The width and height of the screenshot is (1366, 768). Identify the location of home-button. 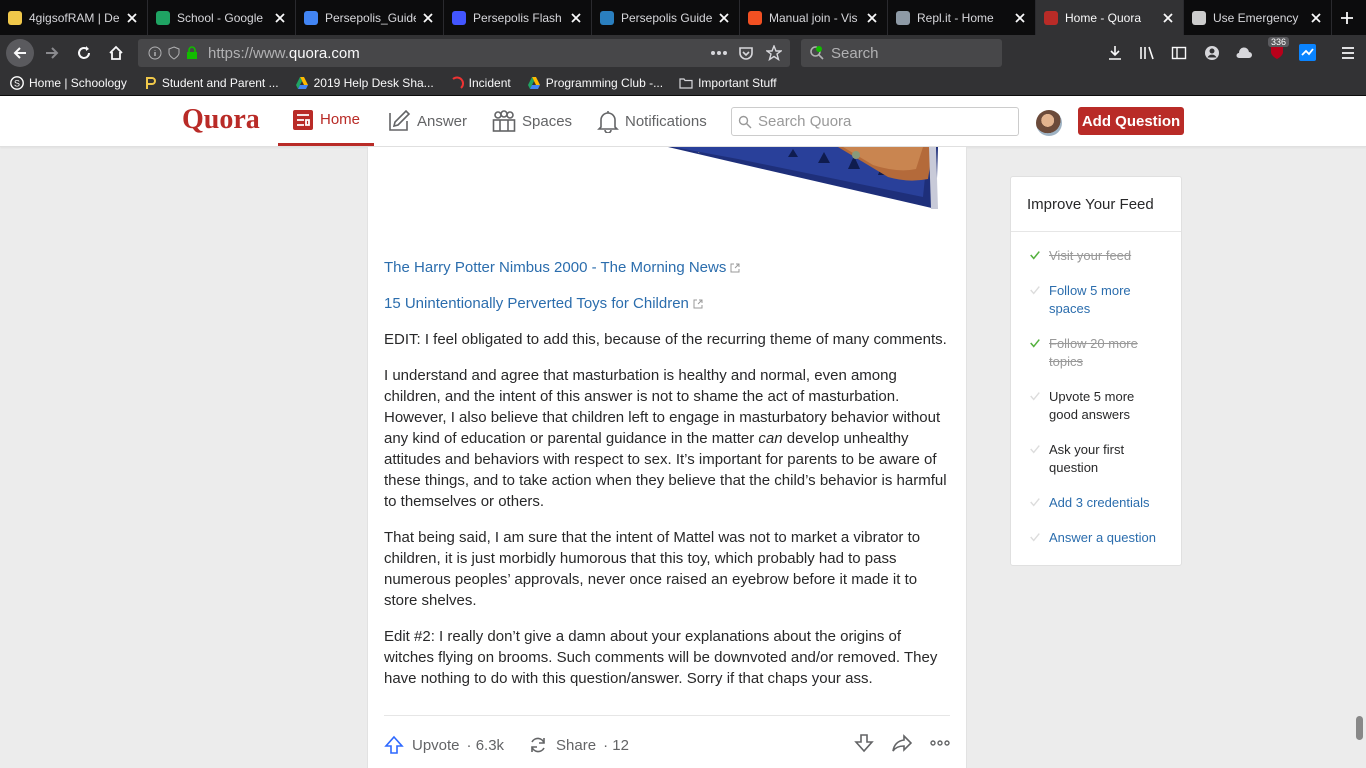
(116, 53).